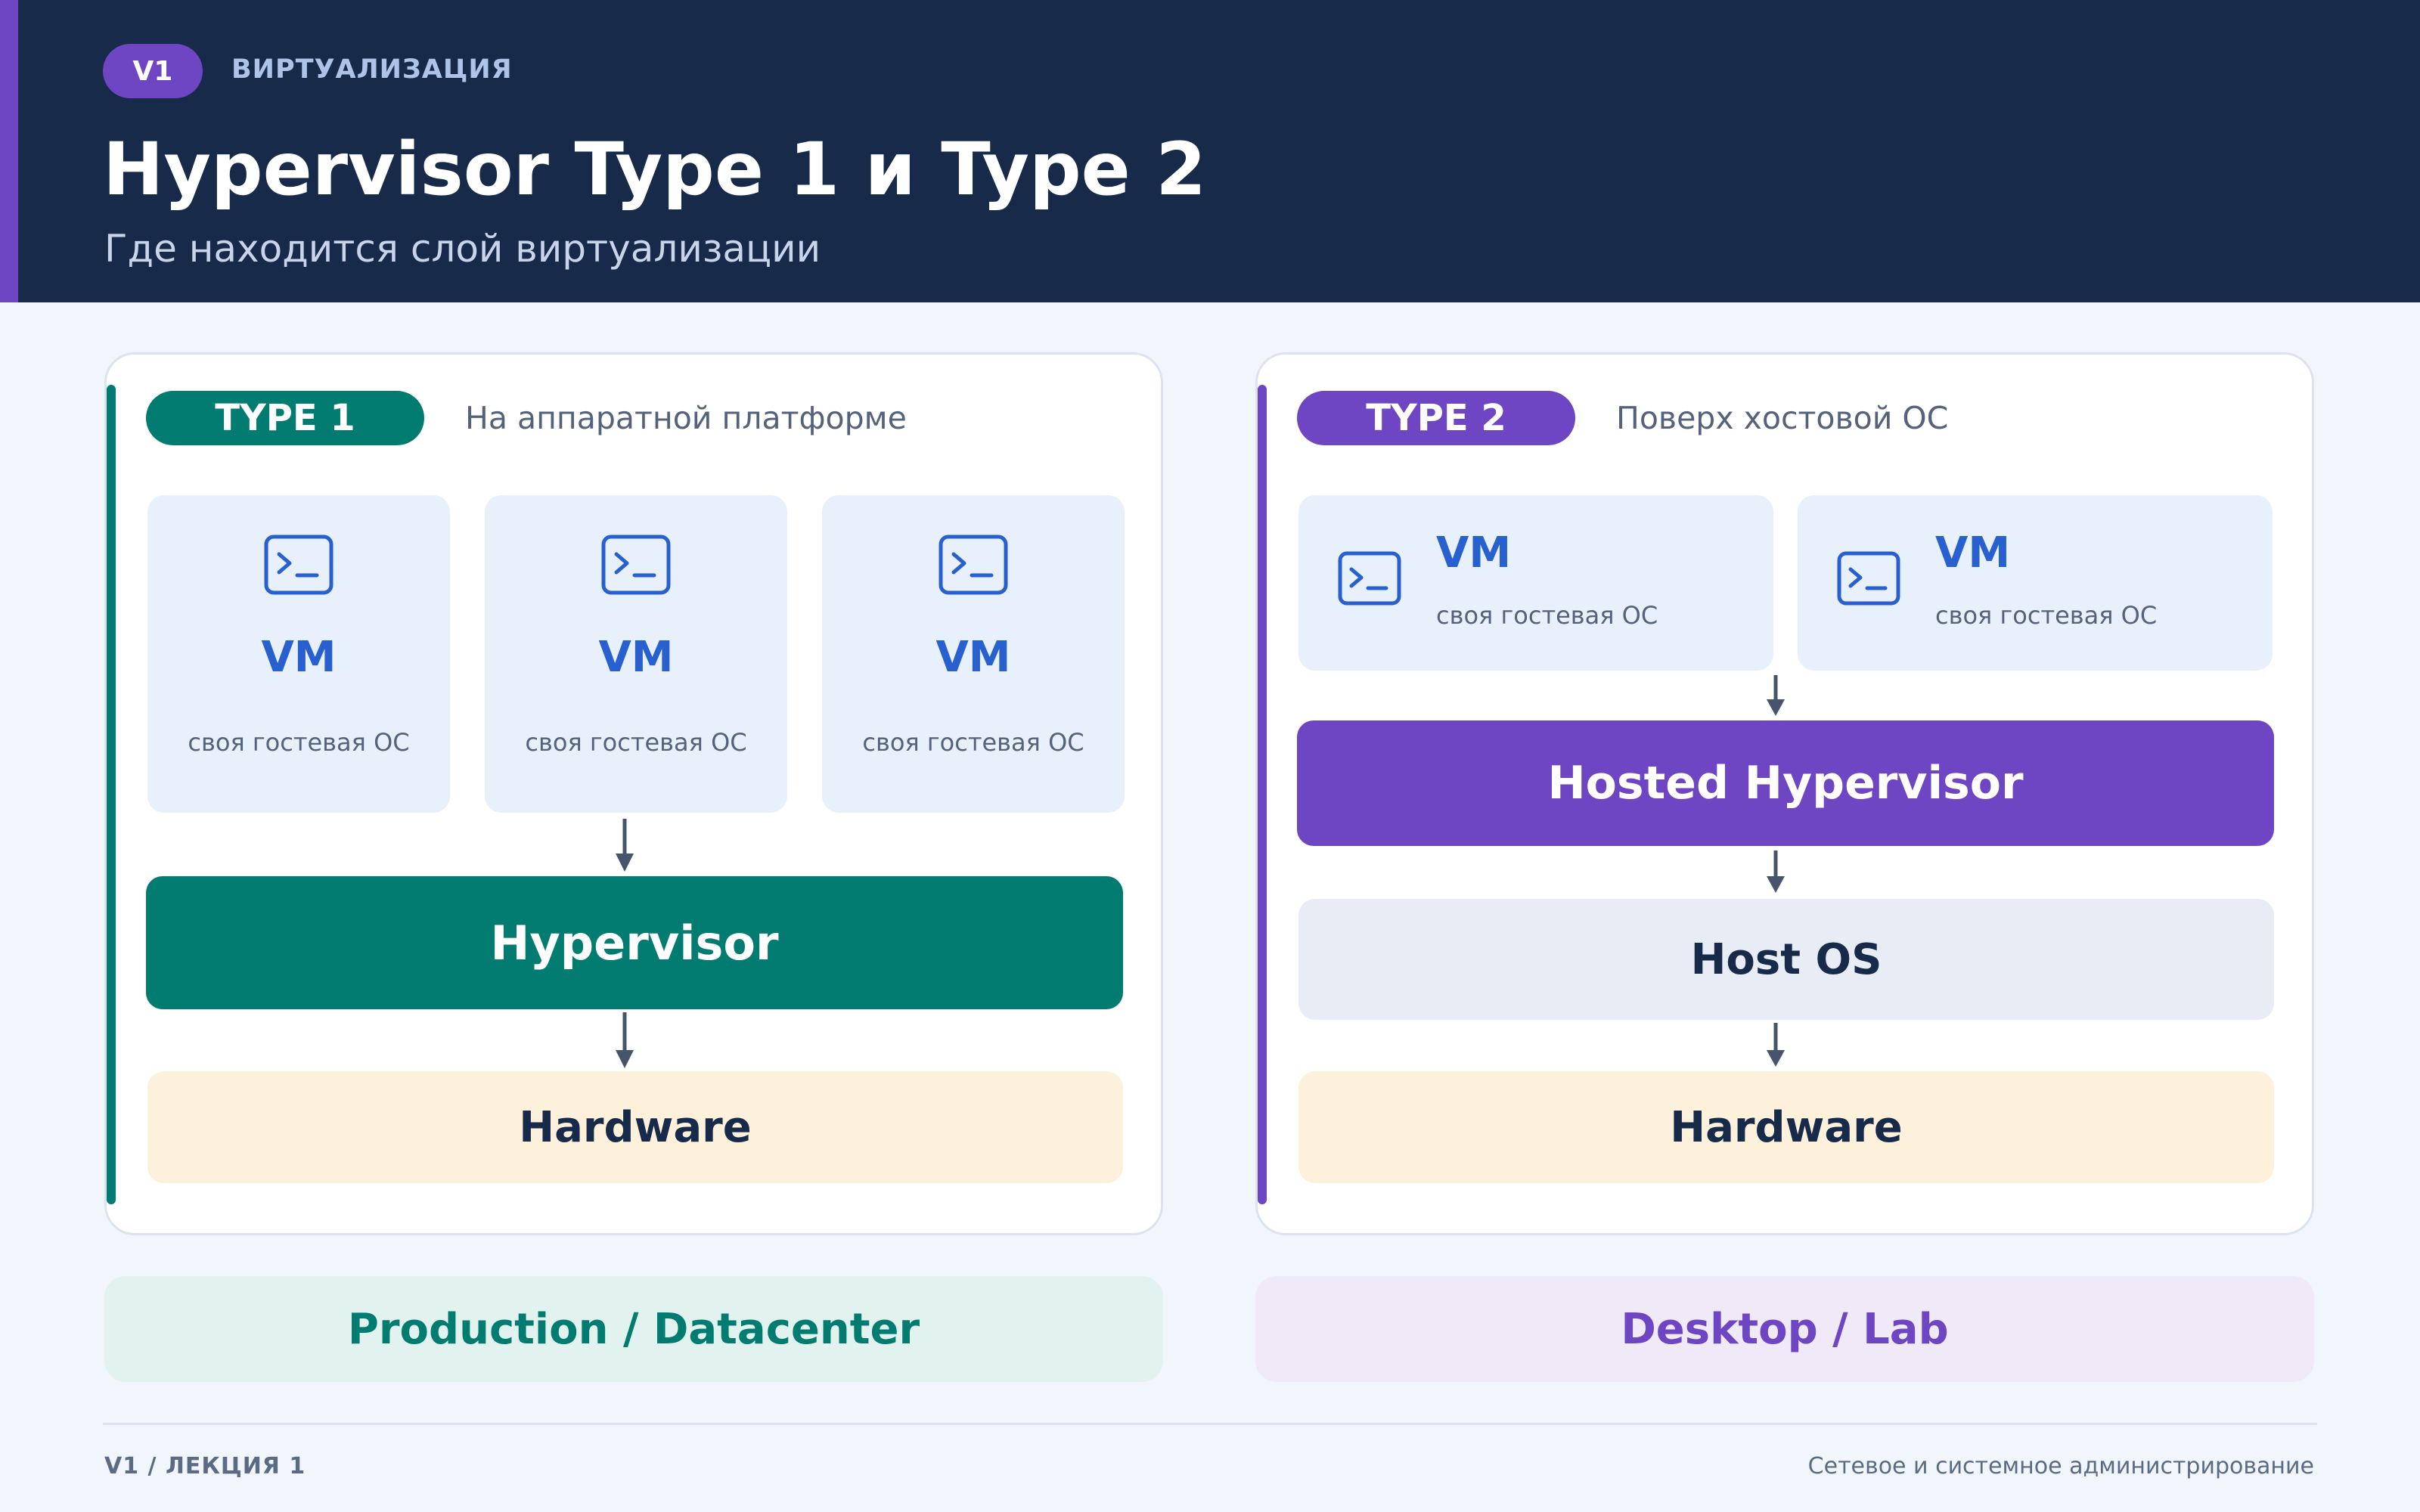  What do you see at coordinates (1785, 783) in the screenshot?
I see `hosted-hypervisor-layer: Hosted Hypervisor` at bounding box center [1785, 783].